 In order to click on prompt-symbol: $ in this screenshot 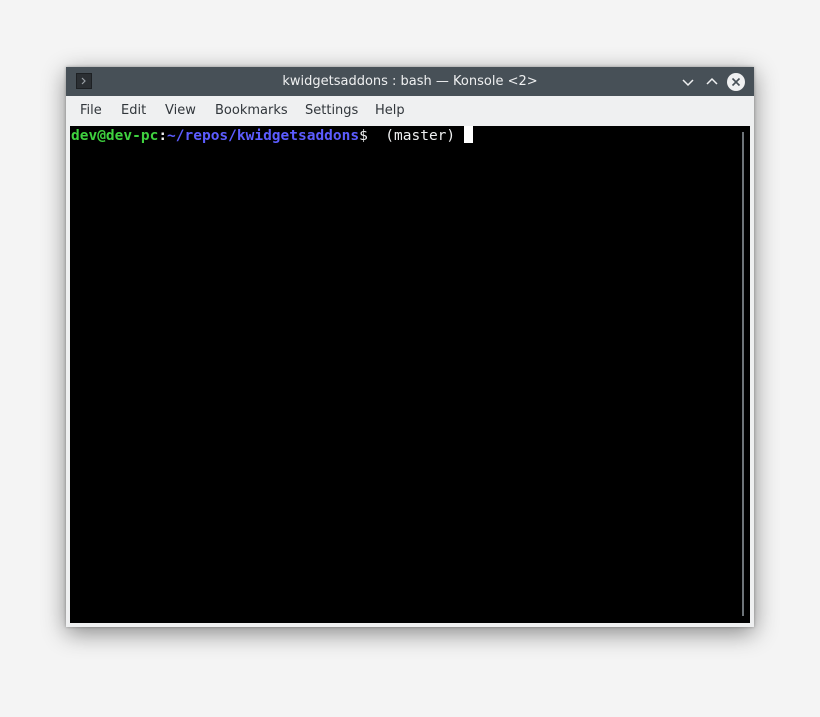, I will do `click(363, 136)`.